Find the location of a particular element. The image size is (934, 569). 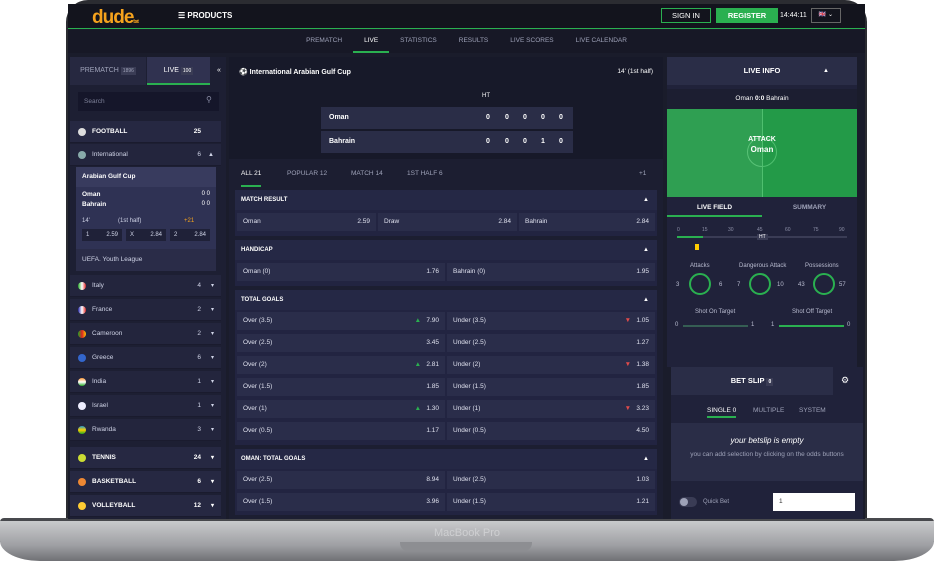

sidebar-tab-live: LIVE 100 is located at coordinates (178, 71).